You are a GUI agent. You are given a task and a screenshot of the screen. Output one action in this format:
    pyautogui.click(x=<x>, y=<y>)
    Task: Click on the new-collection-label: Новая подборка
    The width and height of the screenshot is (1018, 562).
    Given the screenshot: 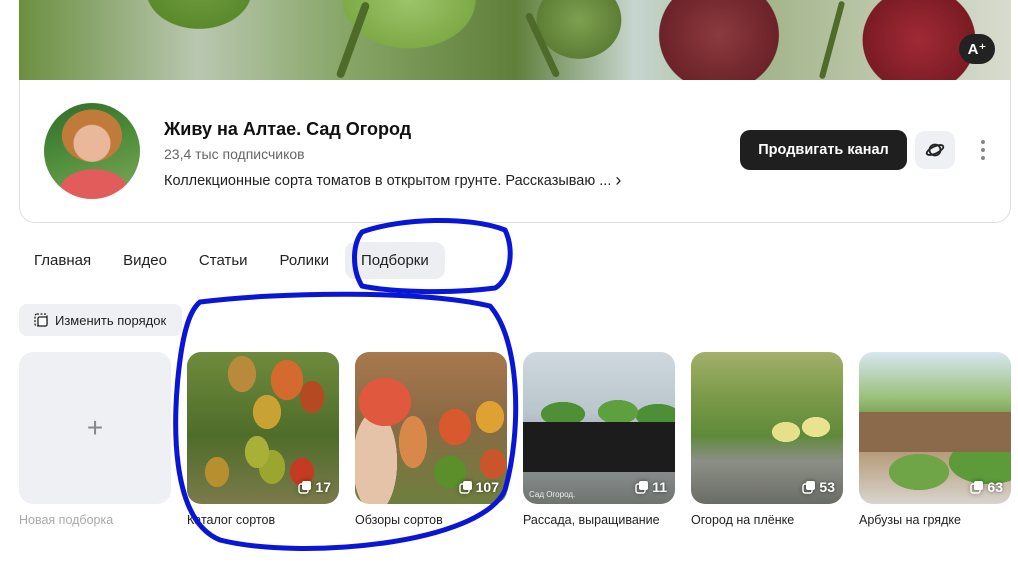 What is the action you would take?
    pyautogui.click(x=66, y=520)
    